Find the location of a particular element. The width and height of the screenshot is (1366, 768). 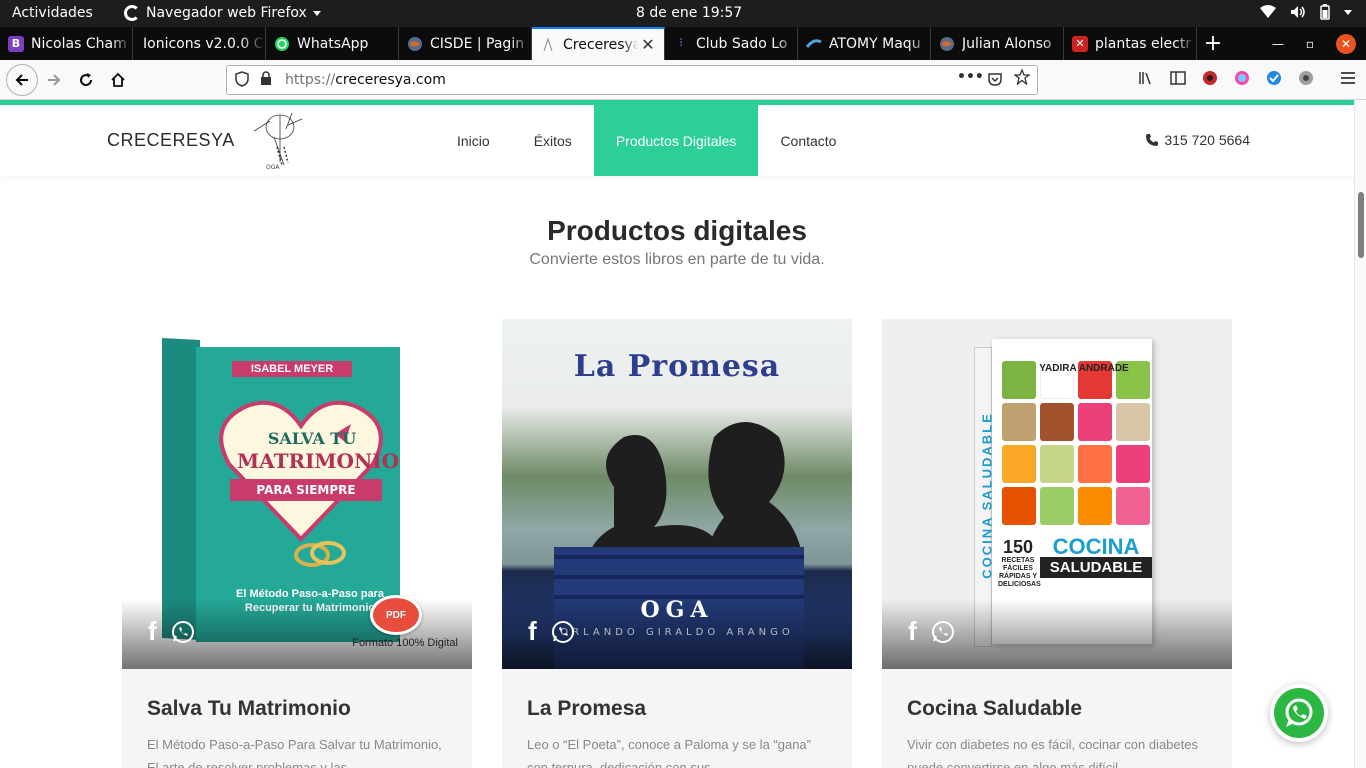

pdf-badge-icon: PDF is located at coordinates (396, 615).